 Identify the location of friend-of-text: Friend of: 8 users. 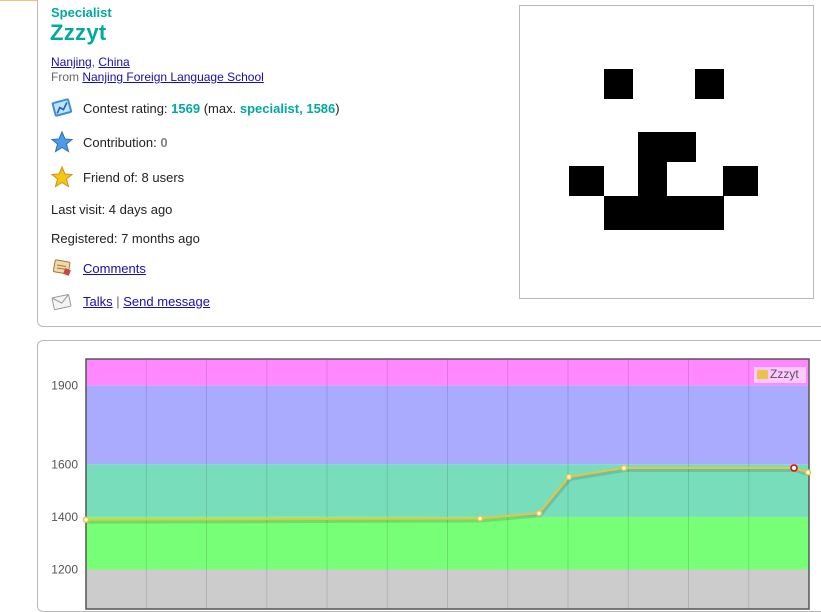
(134, 177).